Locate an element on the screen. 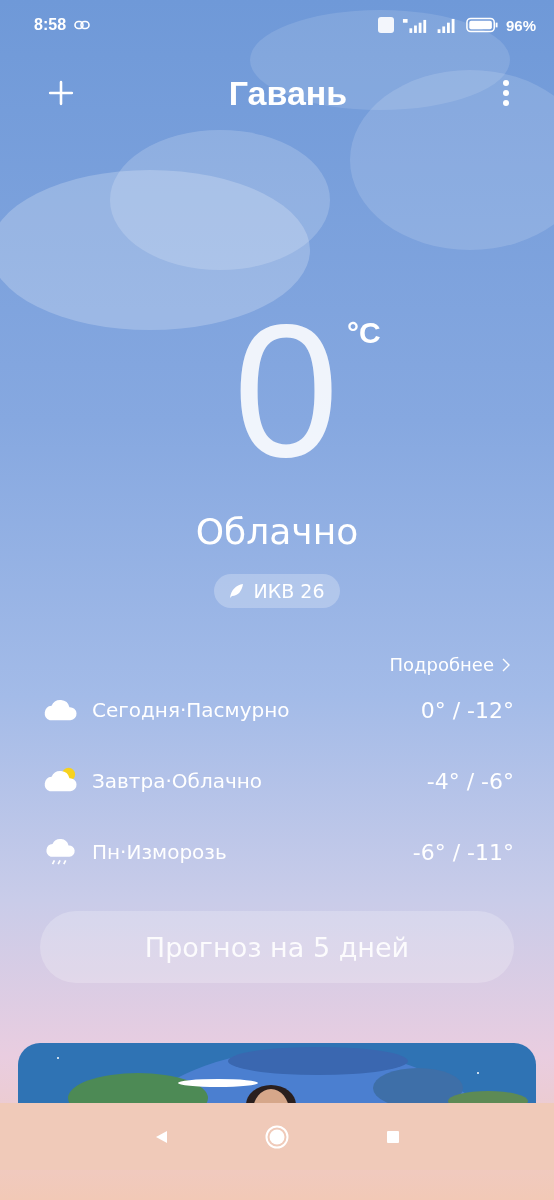 The image size is (554, 1200). air-quality-badge: ИКВ 26 is located at coordinates (277, 591).